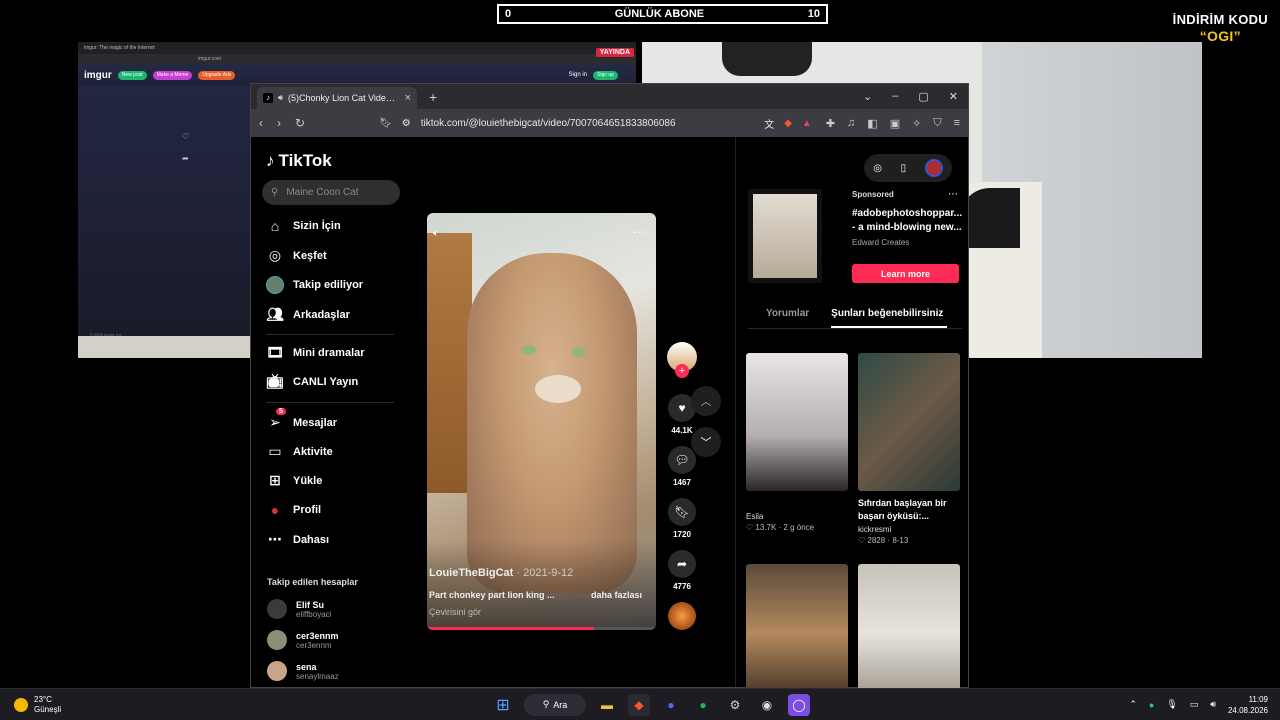 The image size is (1280, 720). I want to click on search-input: ⚲ Maine Coon Cat, so click(331, 192).